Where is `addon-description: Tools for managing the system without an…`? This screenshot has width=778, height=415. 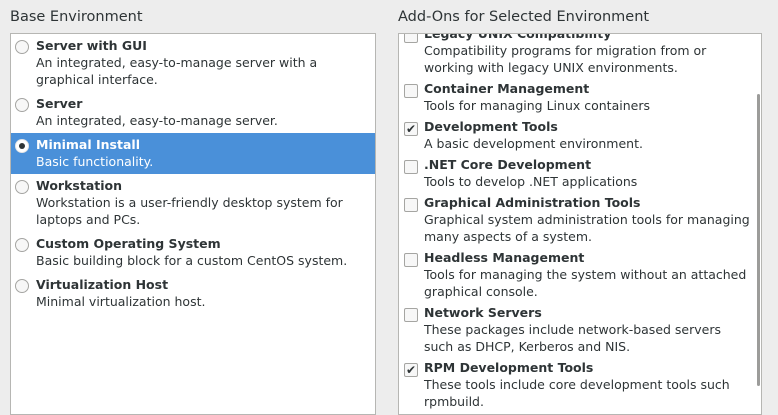 addon-description: Tools for managing the system without an… is located at coordinates (585, 283).